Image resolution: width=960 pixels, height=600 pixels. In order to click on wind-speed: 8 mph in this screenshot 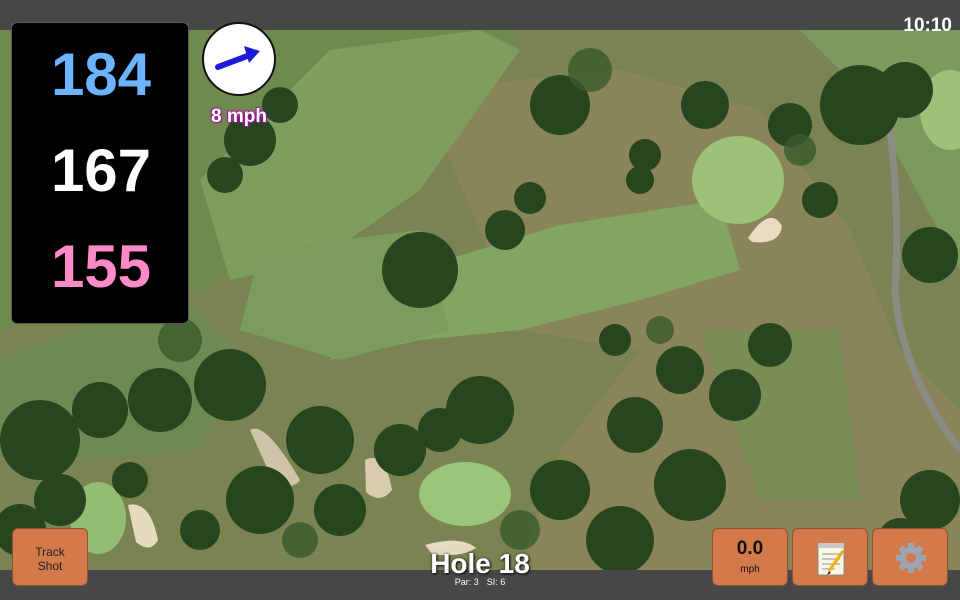, I will do `click(239, 116)`.